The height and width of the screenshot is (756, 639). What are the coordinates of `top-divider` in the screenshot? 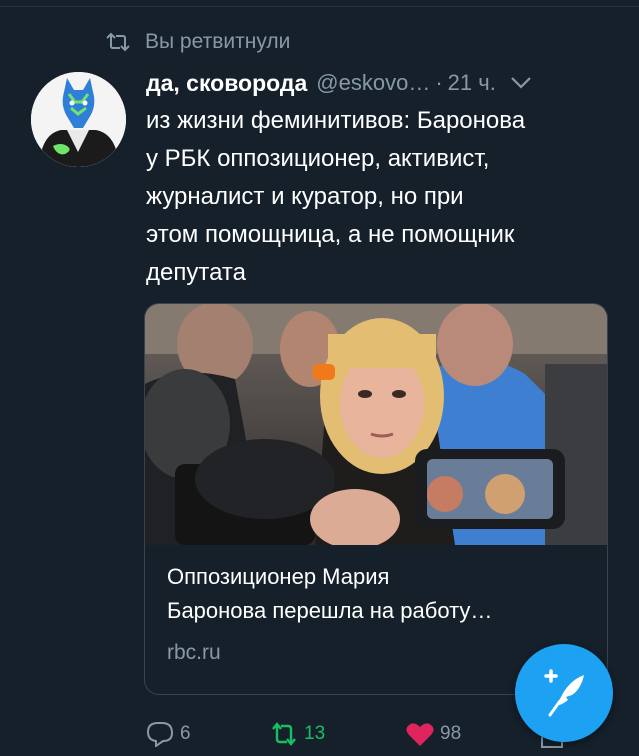 It's located at (319, 6).